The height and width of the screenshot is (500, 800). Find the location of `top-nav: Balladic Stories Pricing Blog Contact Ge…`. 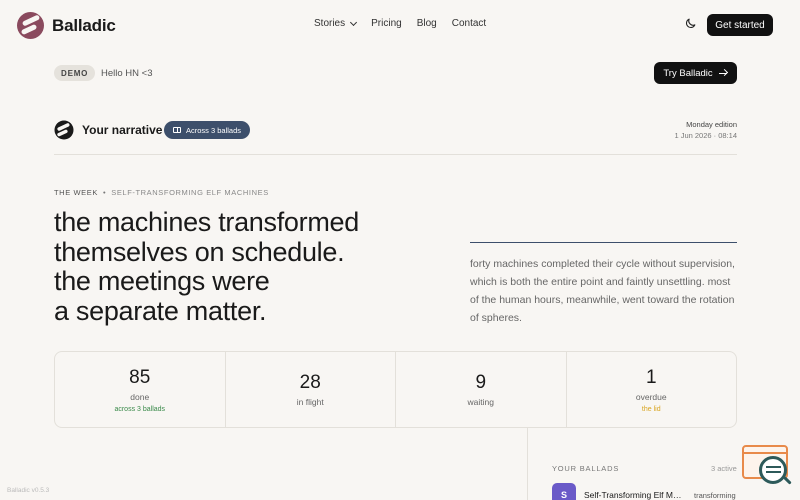

top-nav: Balladic Stories Pricing Blog Contact Ge… is located at coordinates (400, 25).